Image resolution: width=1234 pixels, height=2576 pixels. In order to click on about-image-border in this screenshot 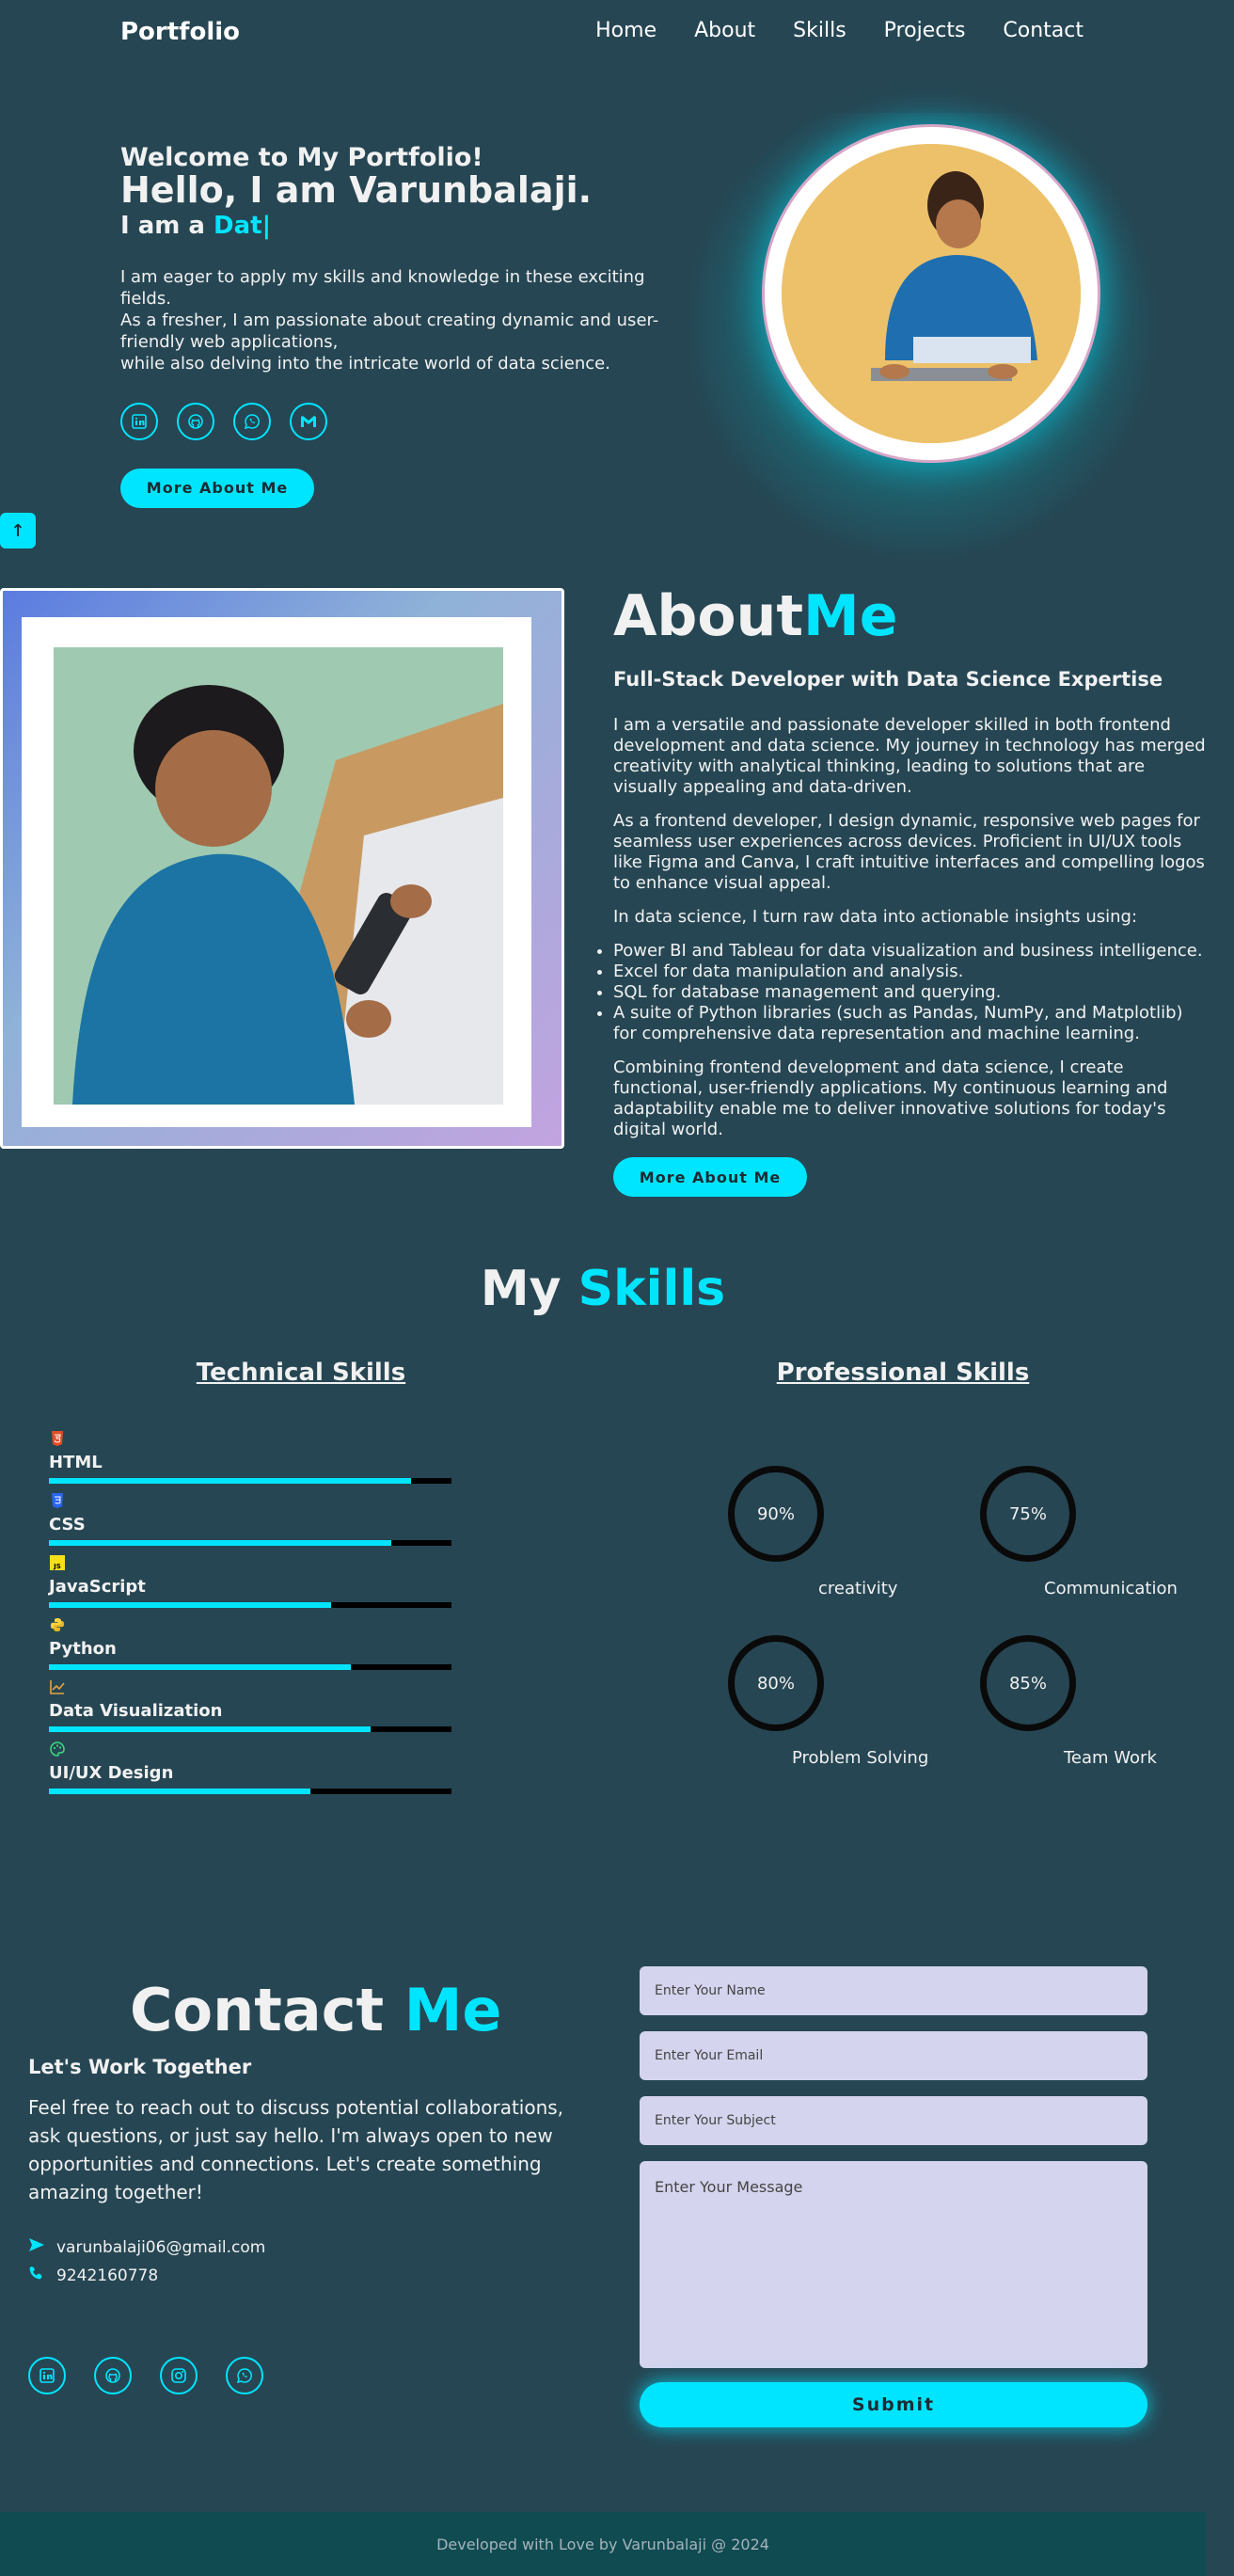, I will do `click(276, 872)`.